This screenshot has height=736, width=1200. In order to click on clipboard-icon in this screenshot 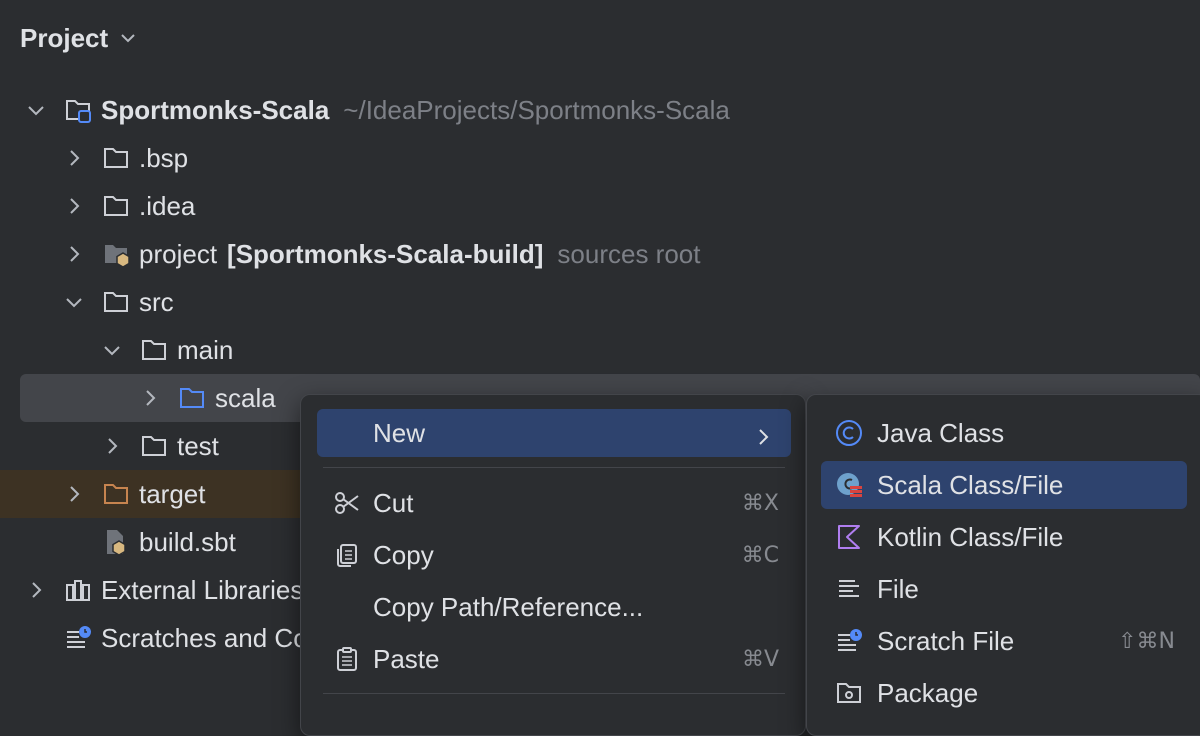, I will do `click(347, 659)`.